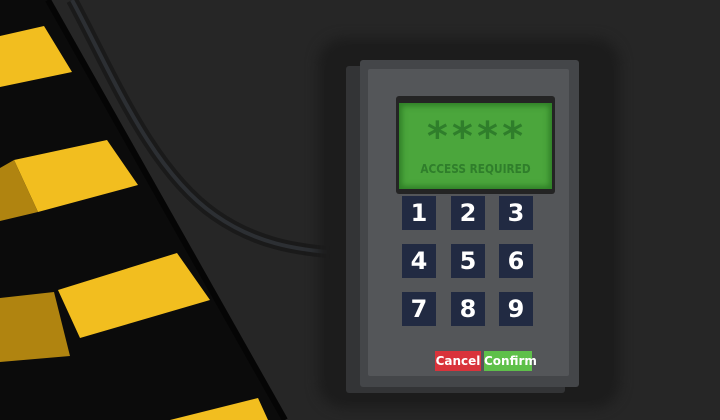 The width and height of the screenshot is (720, 420). I want to click on keypad-screen: **** ACCESS REQUIRED, so click(475, 145).